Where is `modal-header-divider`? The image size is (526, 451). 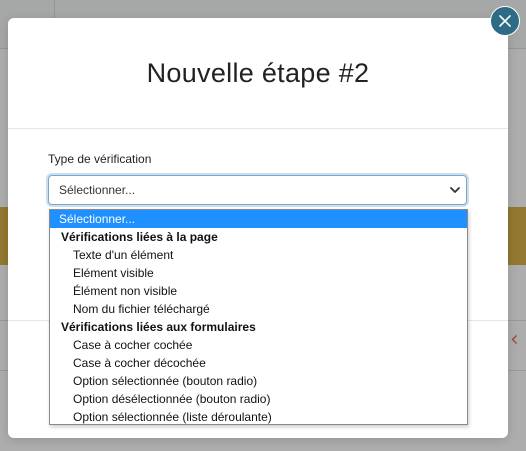
modal-header-divider is located at coordinates (258, 128).